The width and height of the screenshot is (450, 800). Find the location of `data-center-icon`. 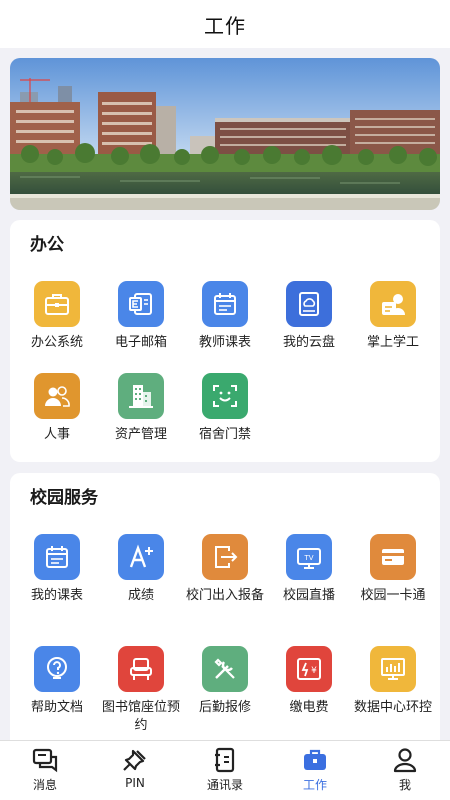

data-center-icon is located at coordinates (393, 669).